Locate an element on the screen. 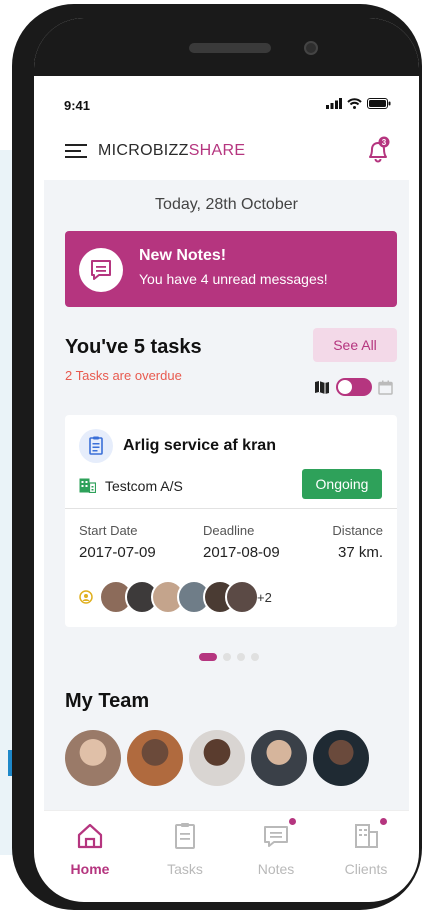 Image resolution: width=427 pixels, height=912 pixels. extra-members-count: +2 is located at coordinates (264, 597).